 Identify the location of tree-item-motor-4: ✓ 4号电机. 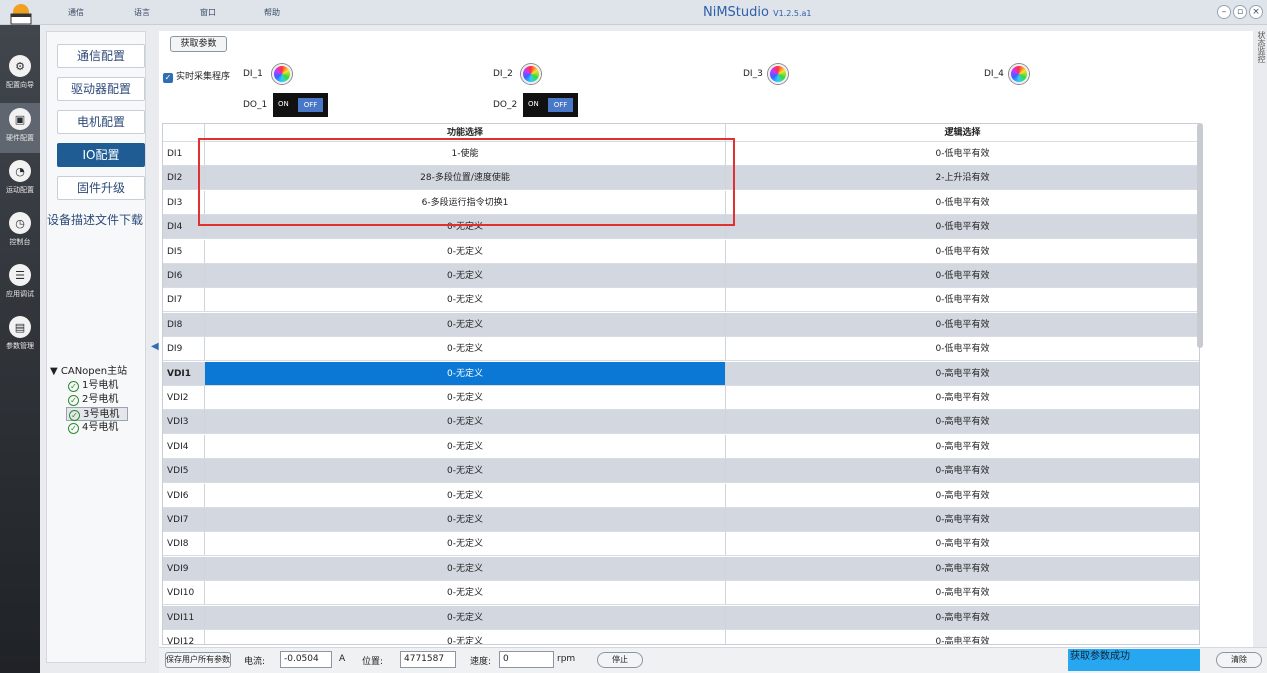
(97, 428).